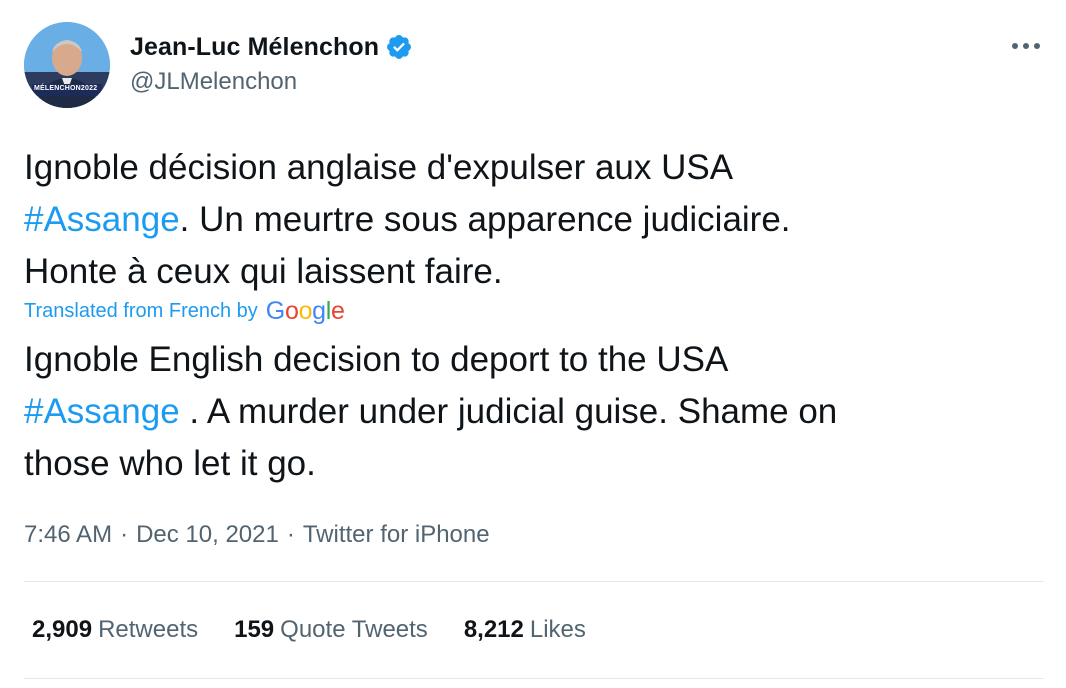 The height and width of the screenshot is (688, 1066). Describe the element at coordinates (148, 629) in the screenshot. I see `retweets-label: Retweets` at that location.